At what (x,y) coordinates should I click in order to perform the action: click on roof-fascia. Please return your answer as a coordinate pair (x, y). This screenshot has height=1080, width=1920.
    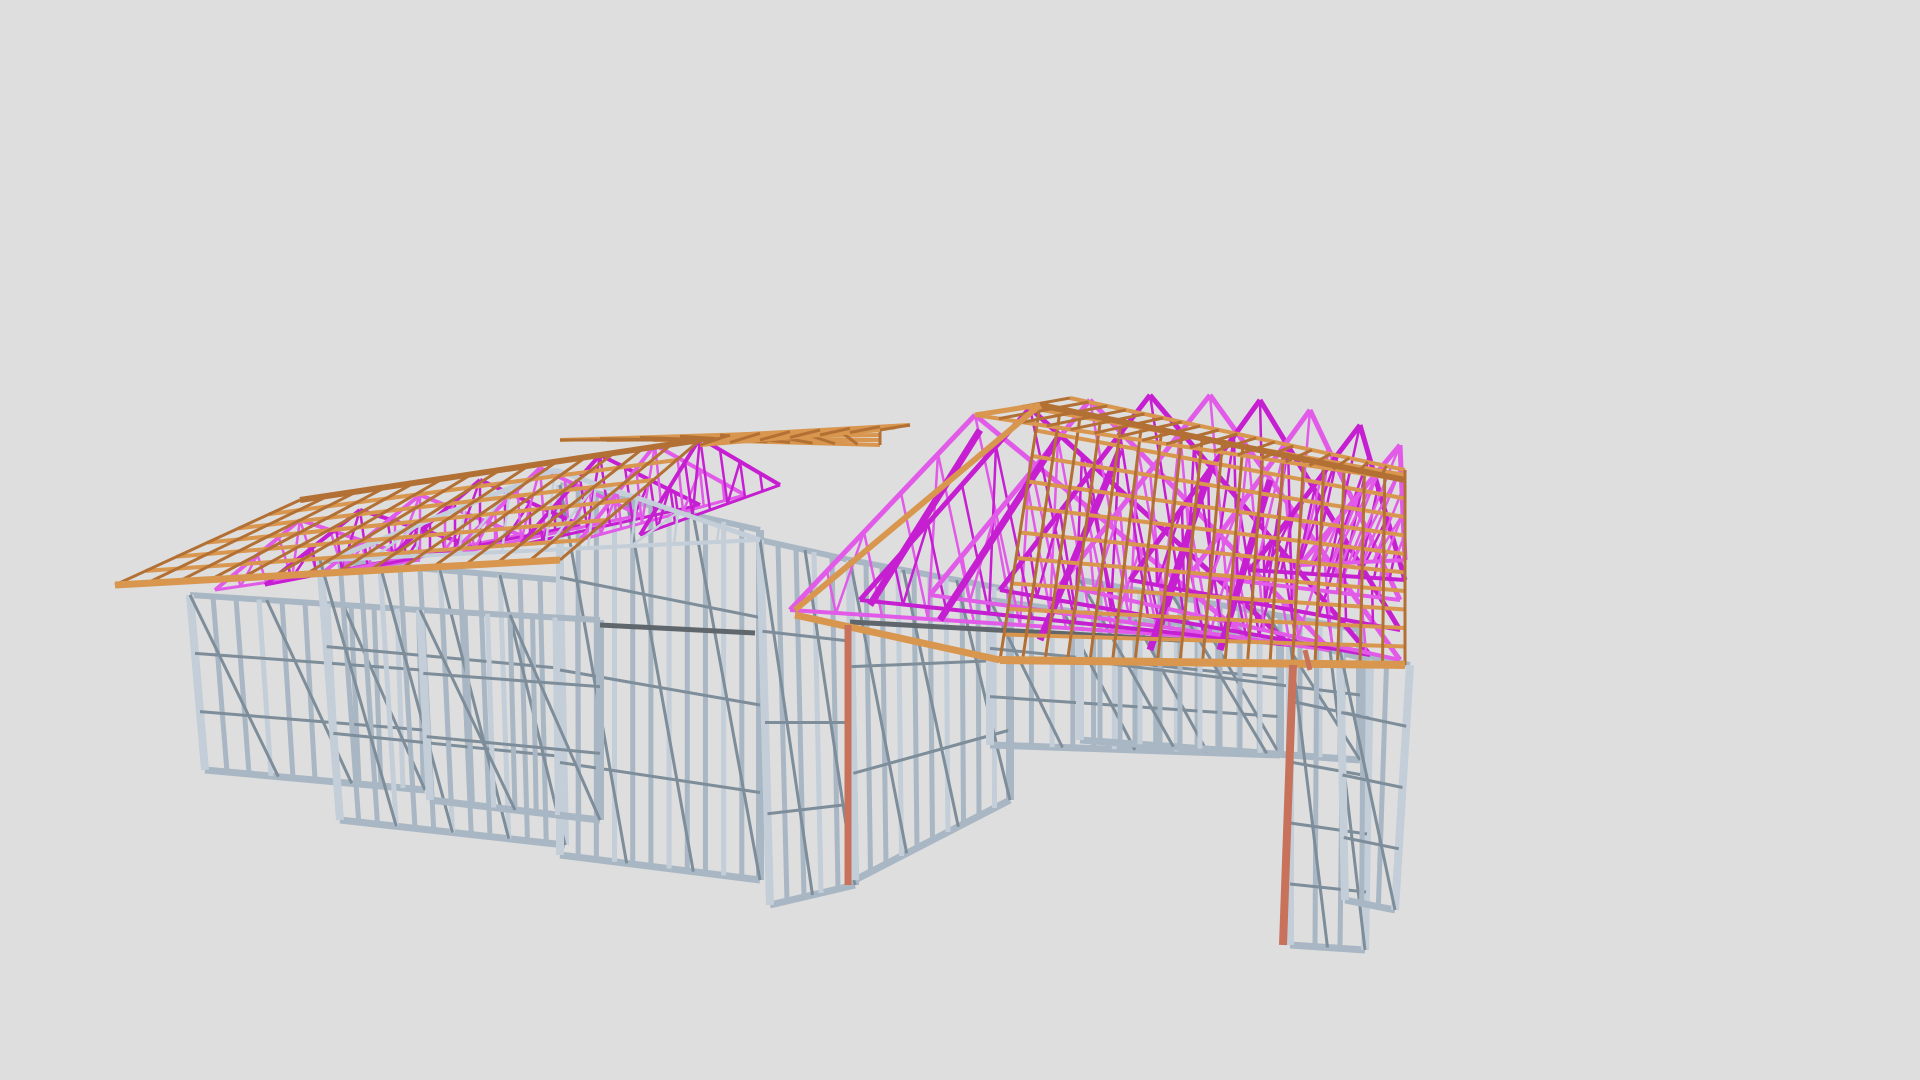
    Looking at the image, I should click on (1202, 662).